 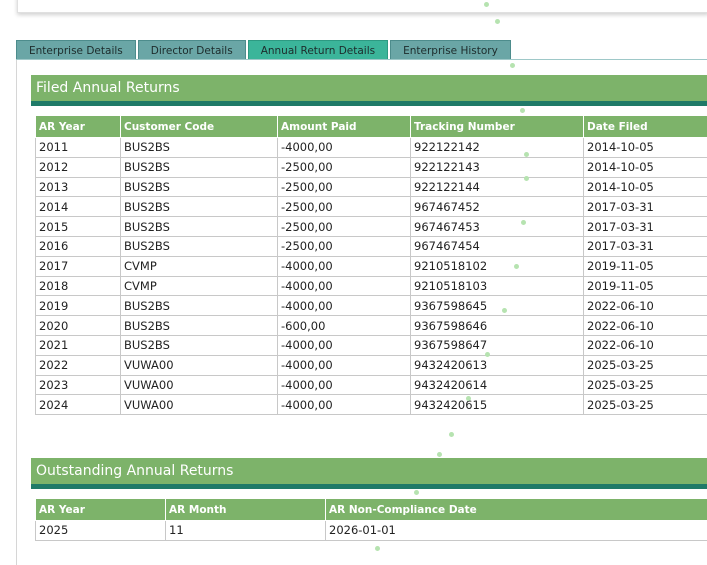 What do you see at coordinates (497, 405) in the screenshot?
I see `table-cell: 9432420615` at bounding box center [497, 405].